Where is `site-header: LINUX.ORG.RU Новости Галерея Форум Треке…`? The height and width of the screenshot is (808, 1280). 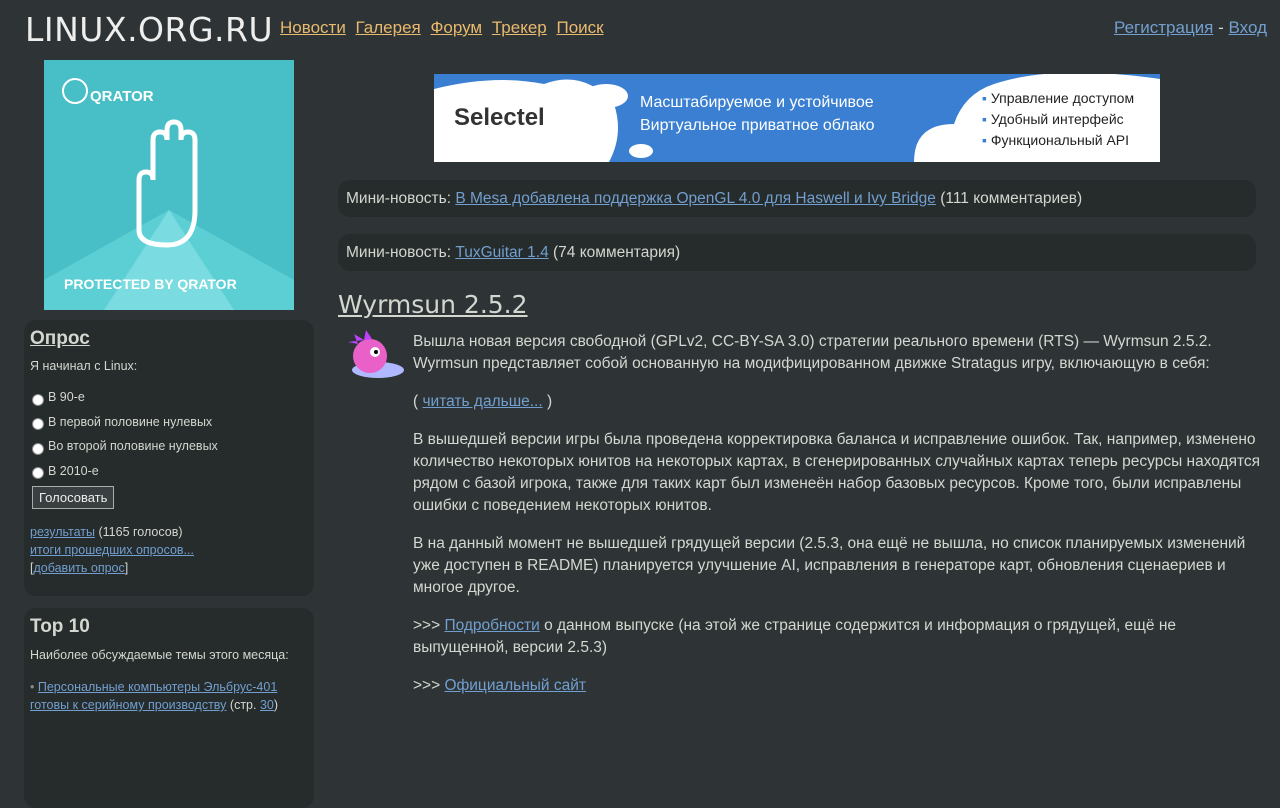 site-header: LINUX.ORG.RU Новости Галерея Форум Треке… is located at coordinates (640, 30).